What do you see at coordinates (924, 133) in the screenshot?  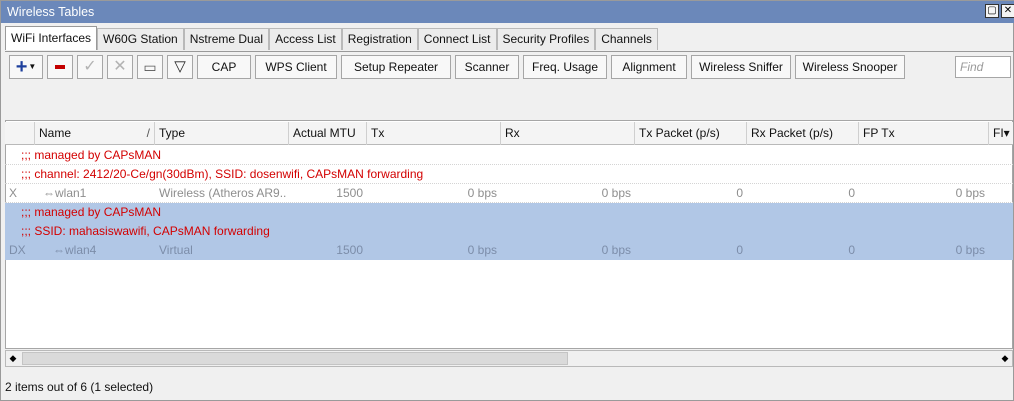 I see `col-fp-tx: FP Tx` at bounding box center [924, 133].